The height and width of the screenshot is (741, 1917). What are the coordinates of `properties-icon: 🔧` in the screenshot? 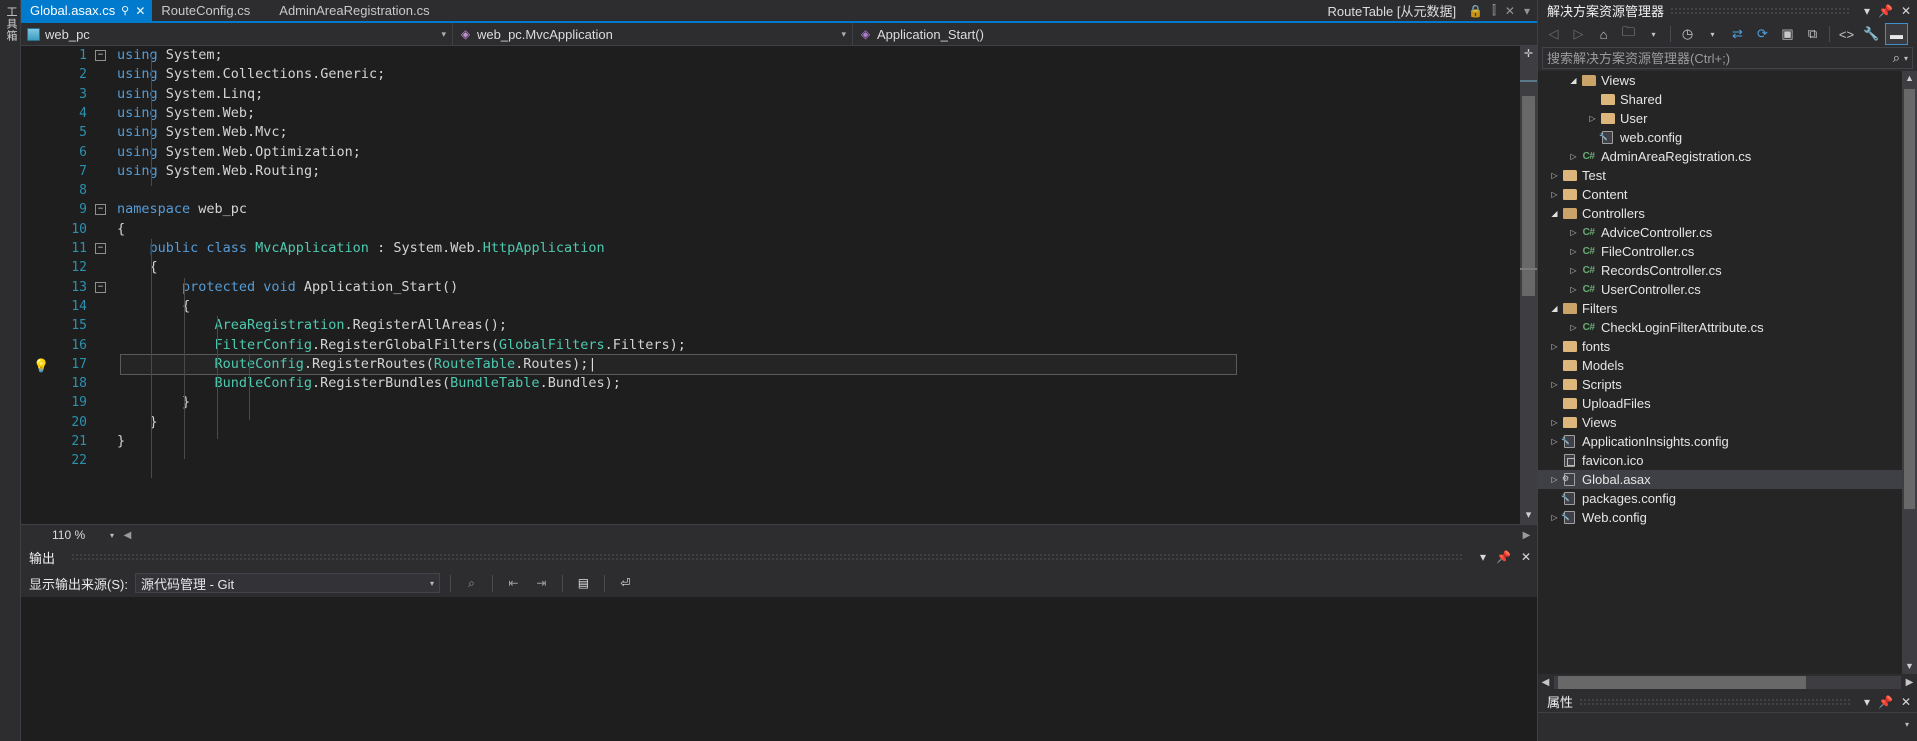 It's located at (1871, 34).